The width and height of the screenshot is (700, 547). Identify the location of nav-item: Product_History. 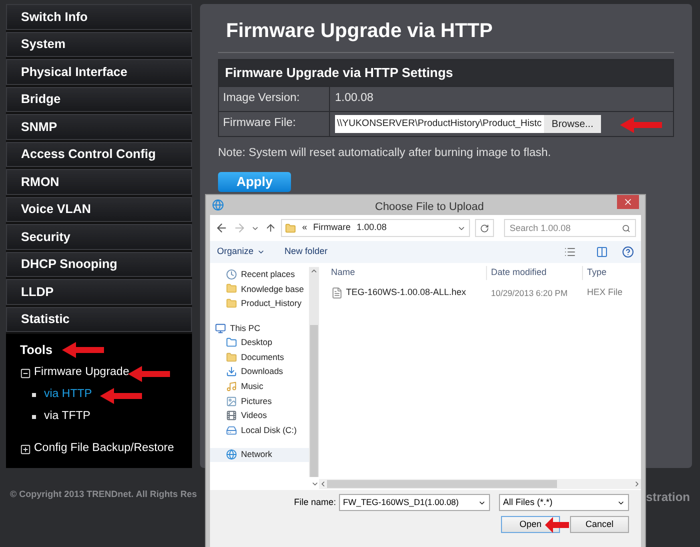
(259, 303).